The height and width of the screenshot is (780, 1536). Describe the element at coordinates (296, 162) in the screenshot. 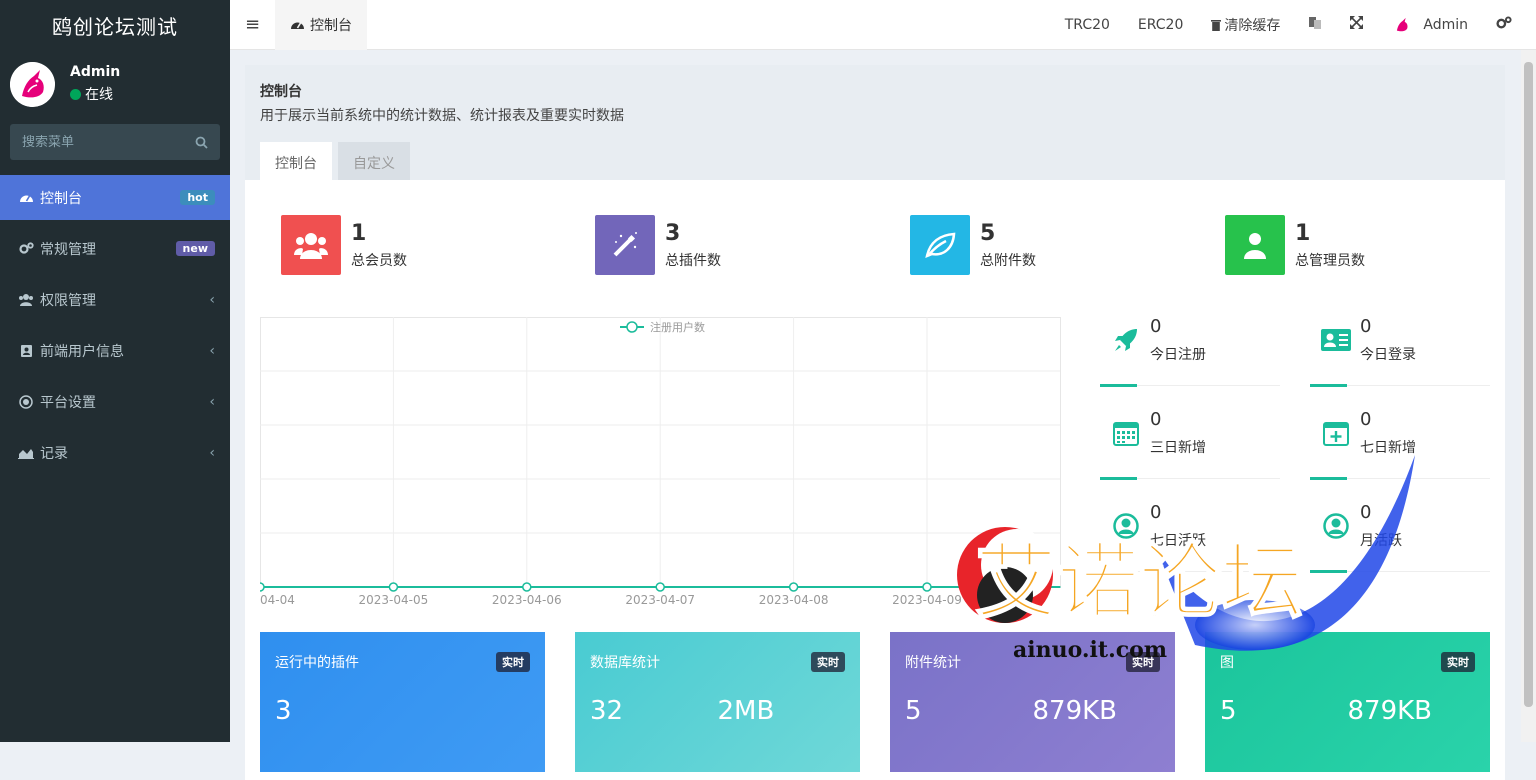

I see `tab-dashboard-panel: 控制台` at that location.